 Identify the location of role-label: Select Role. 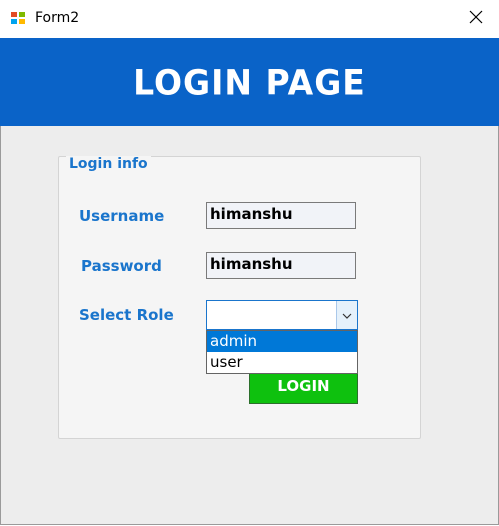
(126, 315).